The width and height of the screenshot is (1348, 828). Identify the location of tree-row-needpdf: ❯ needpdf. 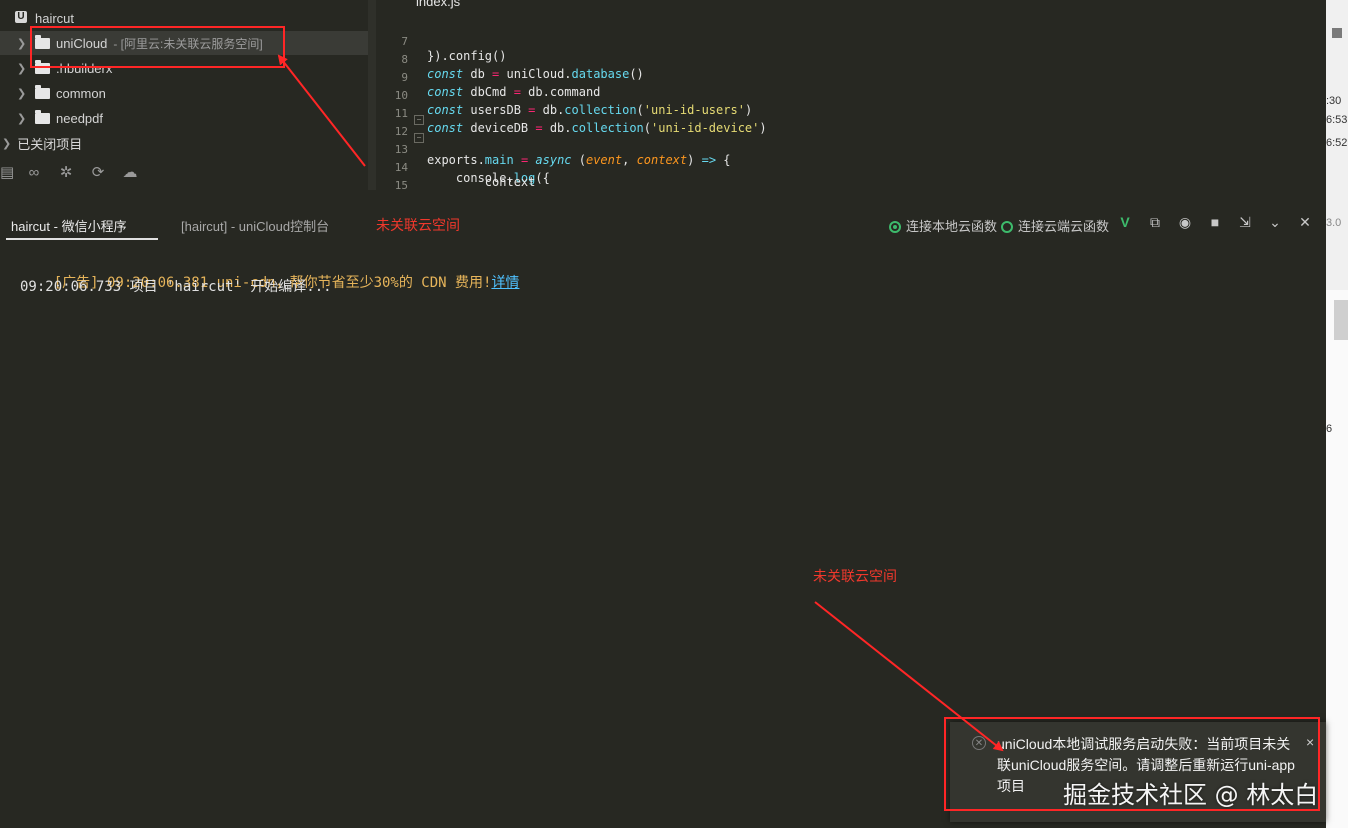
(184, 118).